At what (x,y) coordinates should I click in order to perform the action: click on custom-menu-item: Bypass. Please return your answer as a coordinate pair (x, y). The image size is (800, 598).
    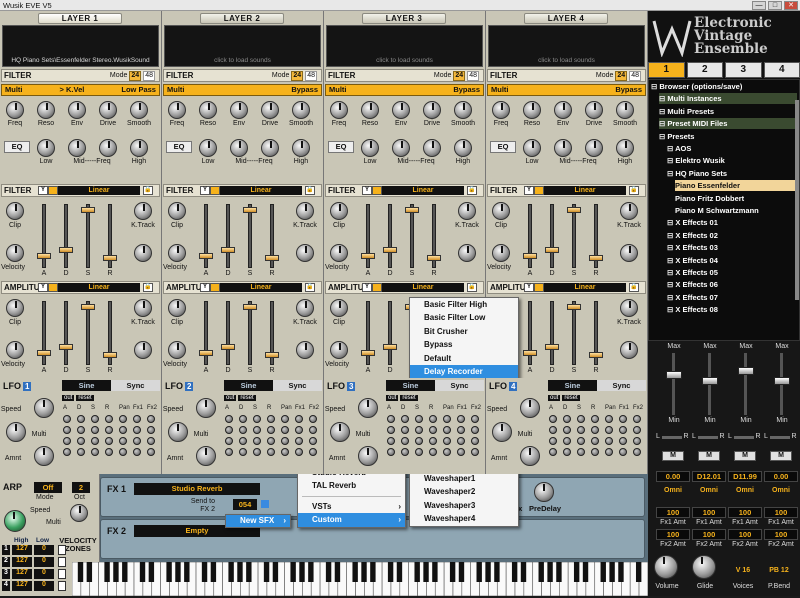
    Looking at the image, I should click on (464, 344).